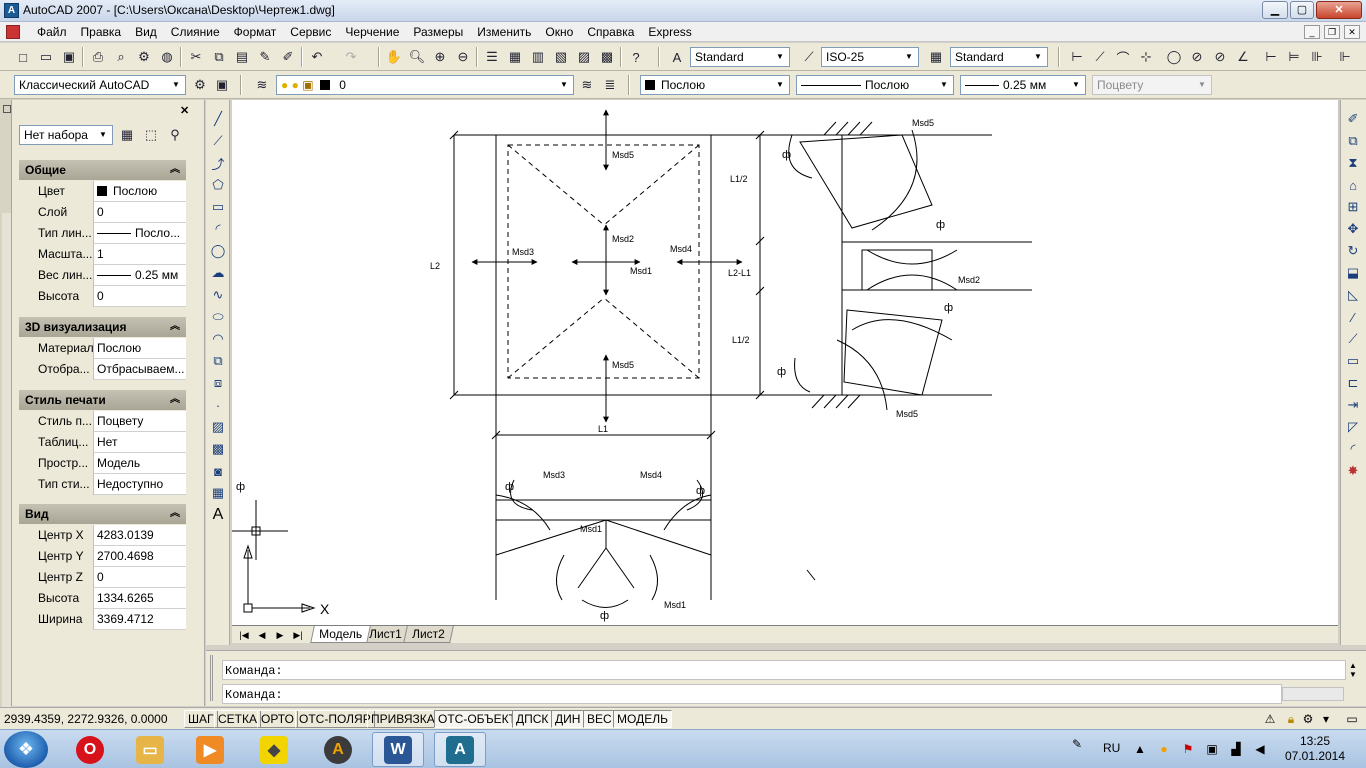 The image size is (1366, 768). What do you see at coordinates (121, 57) in the screenshot?
I see `plot-preview-icon: ⌕` at bounding box center [121, 57].